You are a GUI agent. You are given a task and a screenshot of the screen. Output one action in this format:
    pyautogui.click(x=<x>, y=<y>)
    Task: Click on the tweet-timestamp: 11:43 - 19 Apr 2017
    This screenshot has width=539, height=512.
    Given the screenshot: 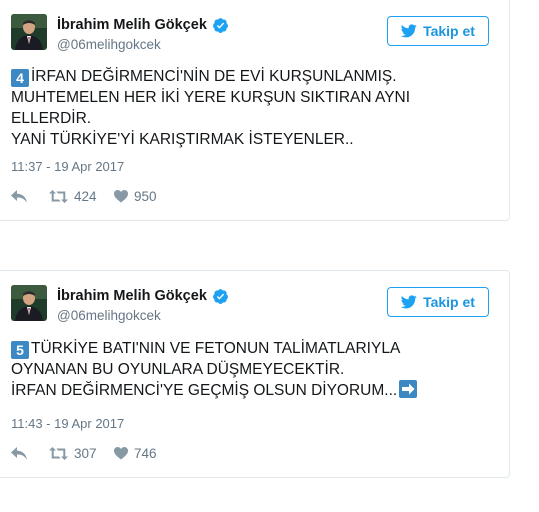 What is the action you would take?
    pyautogui.click(x=67, y=423)
    